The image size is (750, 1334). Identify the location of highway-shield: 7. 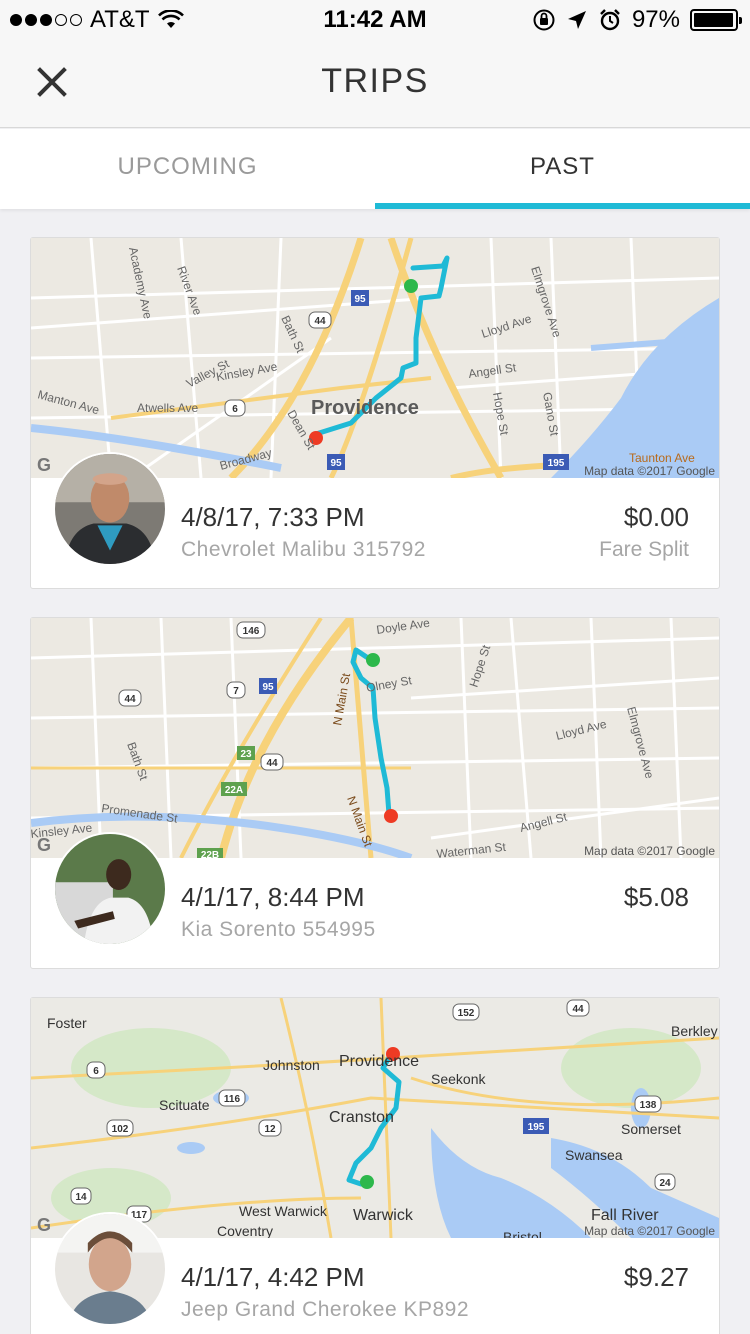
(236, 691).